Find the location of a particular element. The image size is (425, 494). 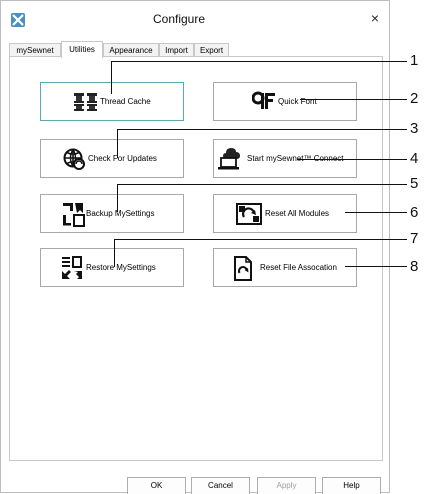

cloud-laptop-icon is located at coordinates (229, 159).